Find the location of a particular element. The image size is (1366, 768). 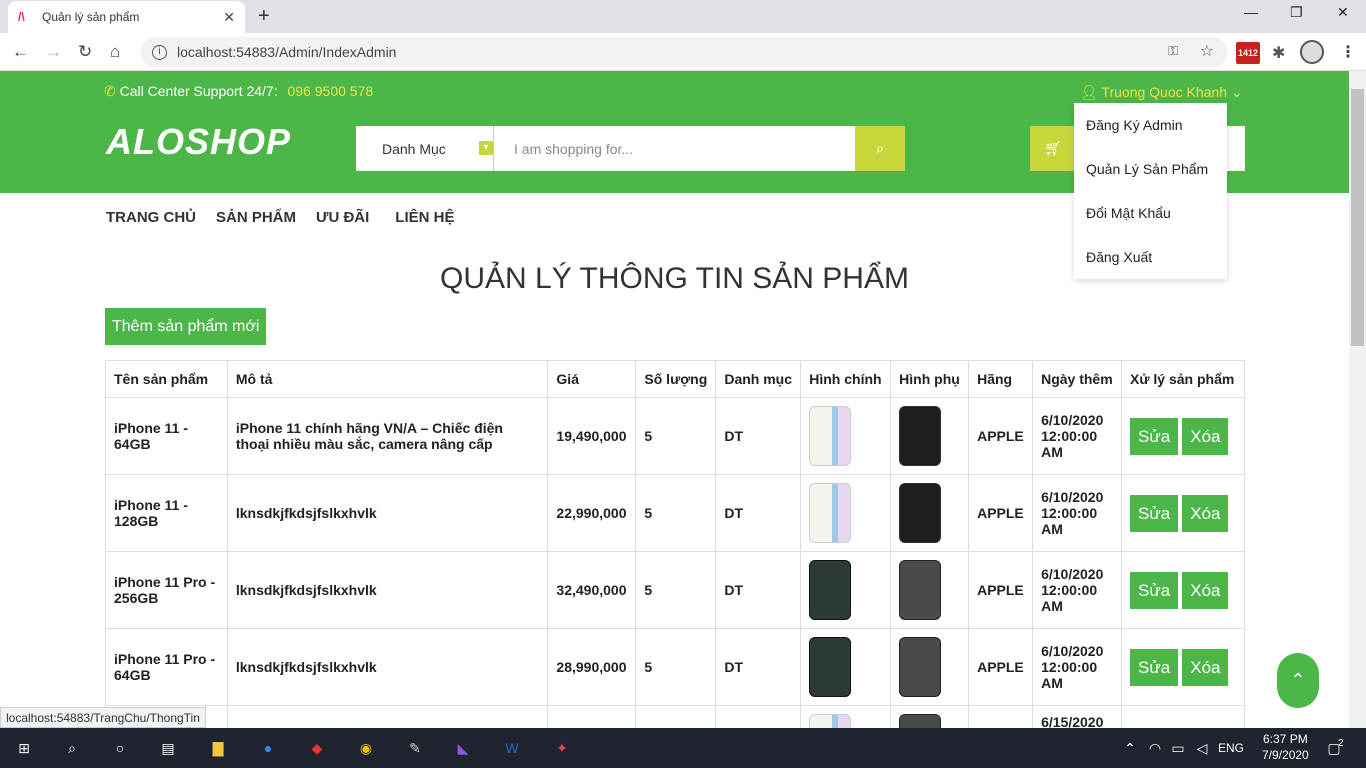

col-header: Xử lý sản phẩm is located at coordinates (1183, 379).